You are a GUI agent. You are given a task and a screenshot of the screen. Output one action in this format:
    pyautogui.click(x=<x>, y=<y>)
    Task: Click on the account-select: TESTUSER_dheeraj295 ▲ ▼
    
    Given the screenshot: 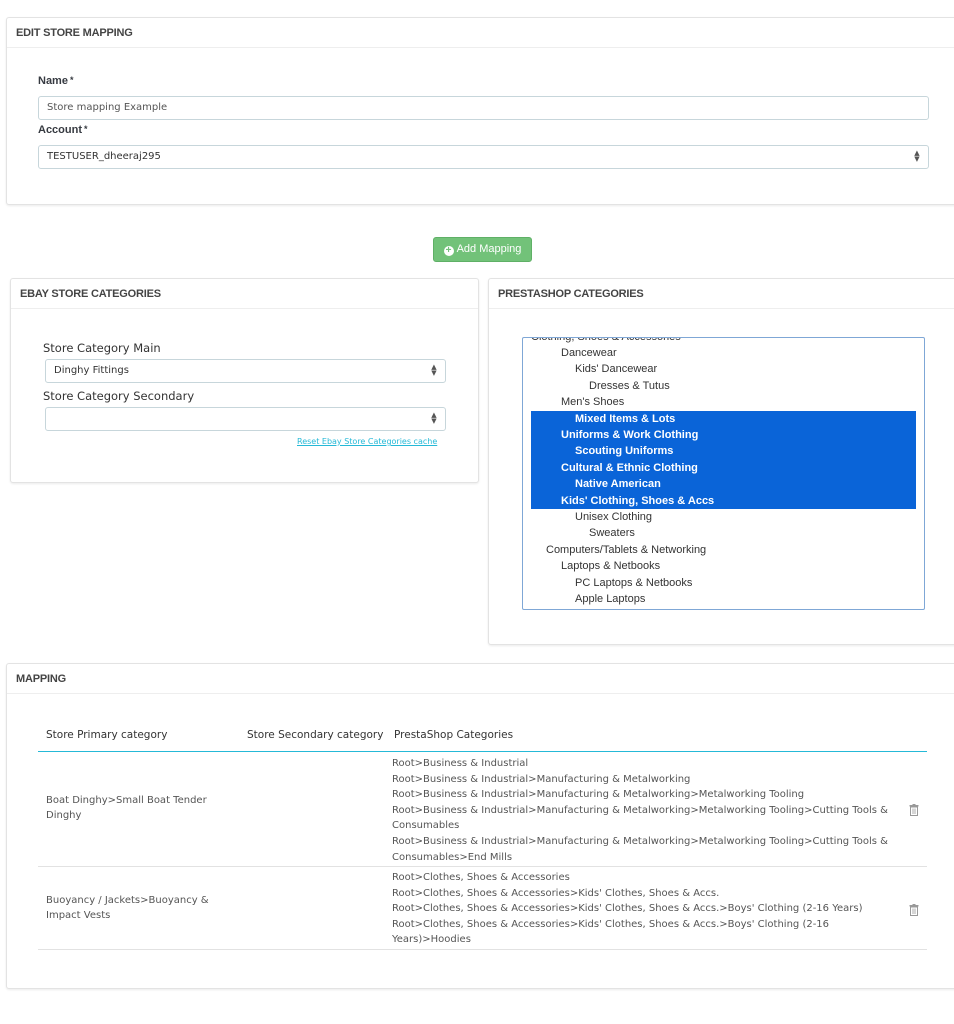 What is the action you would take?
    pyautogui.click(x=483, y=157)
    